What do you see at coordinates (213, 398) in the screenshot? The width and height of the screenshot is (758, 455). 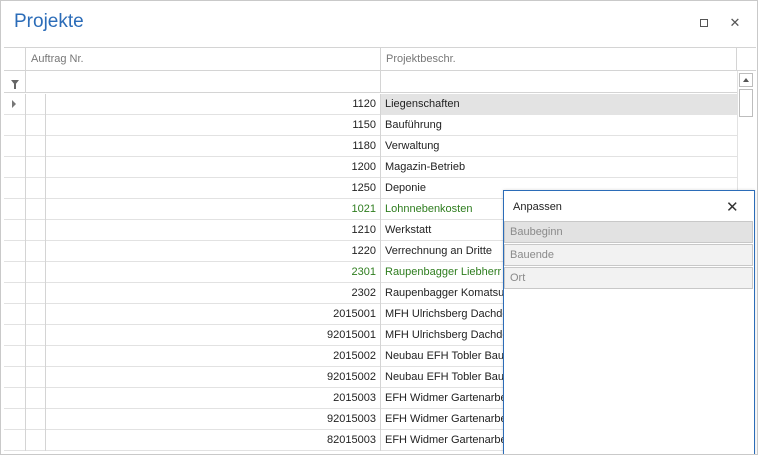 I see `cell-auftrag-nr: 2015003` at bounding box center [213, 398].